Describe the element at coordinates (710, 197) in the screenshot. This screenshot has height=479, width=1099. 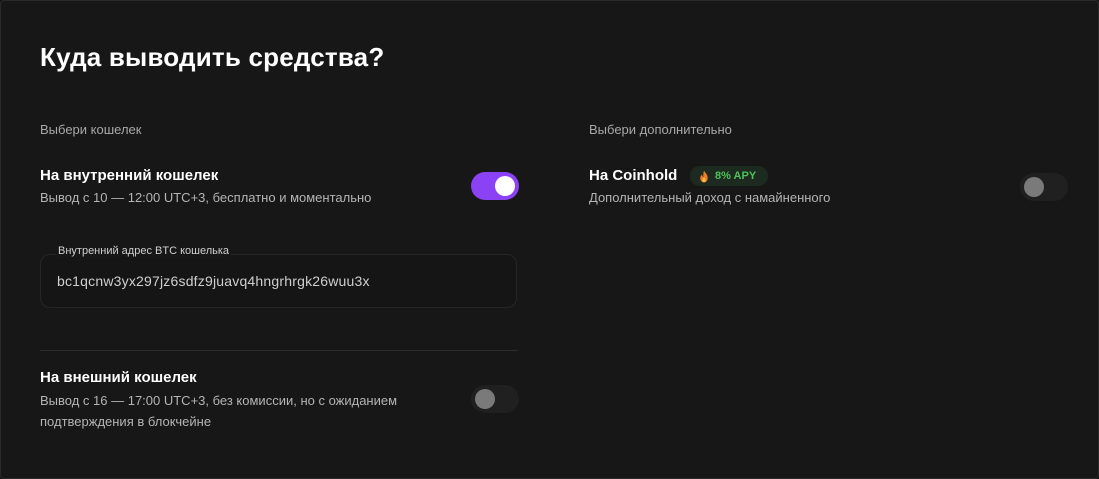
I see `coinhold-description: Дополнительный доход с намайненного` at that location.